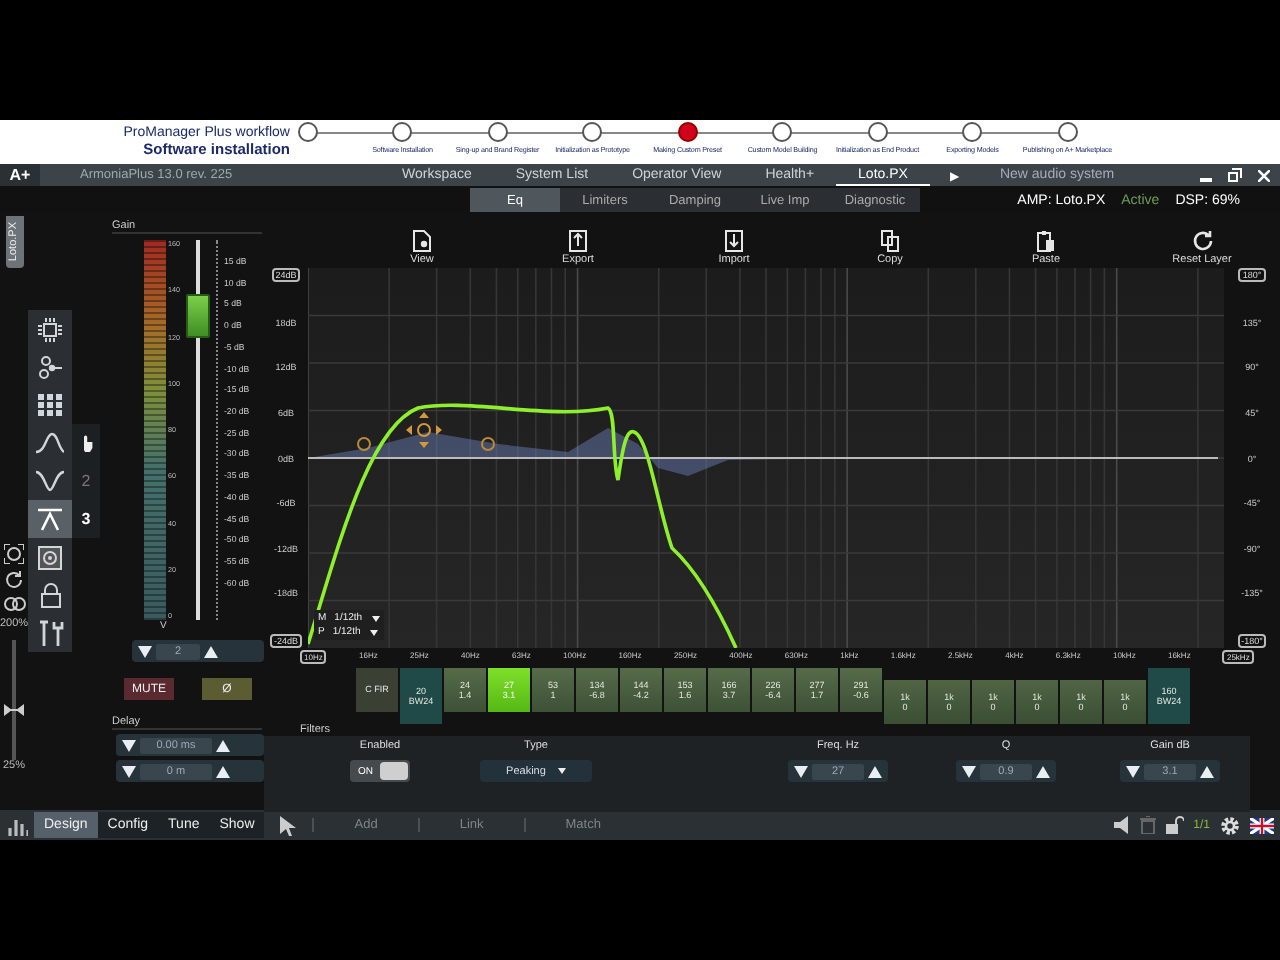  What do you see at coordinates (578, 241) in the screenshot?
I see `document-export-icon` at bounding box center [578, 241].